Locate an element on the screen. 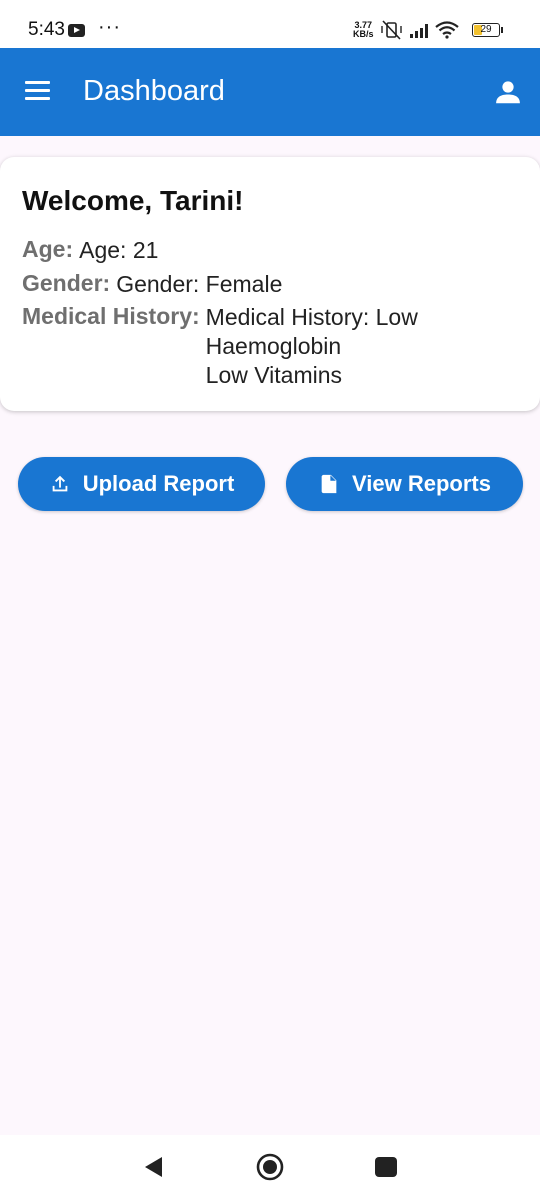  medical-history-line: Low Vitamins is located at coordinates (274, 375).